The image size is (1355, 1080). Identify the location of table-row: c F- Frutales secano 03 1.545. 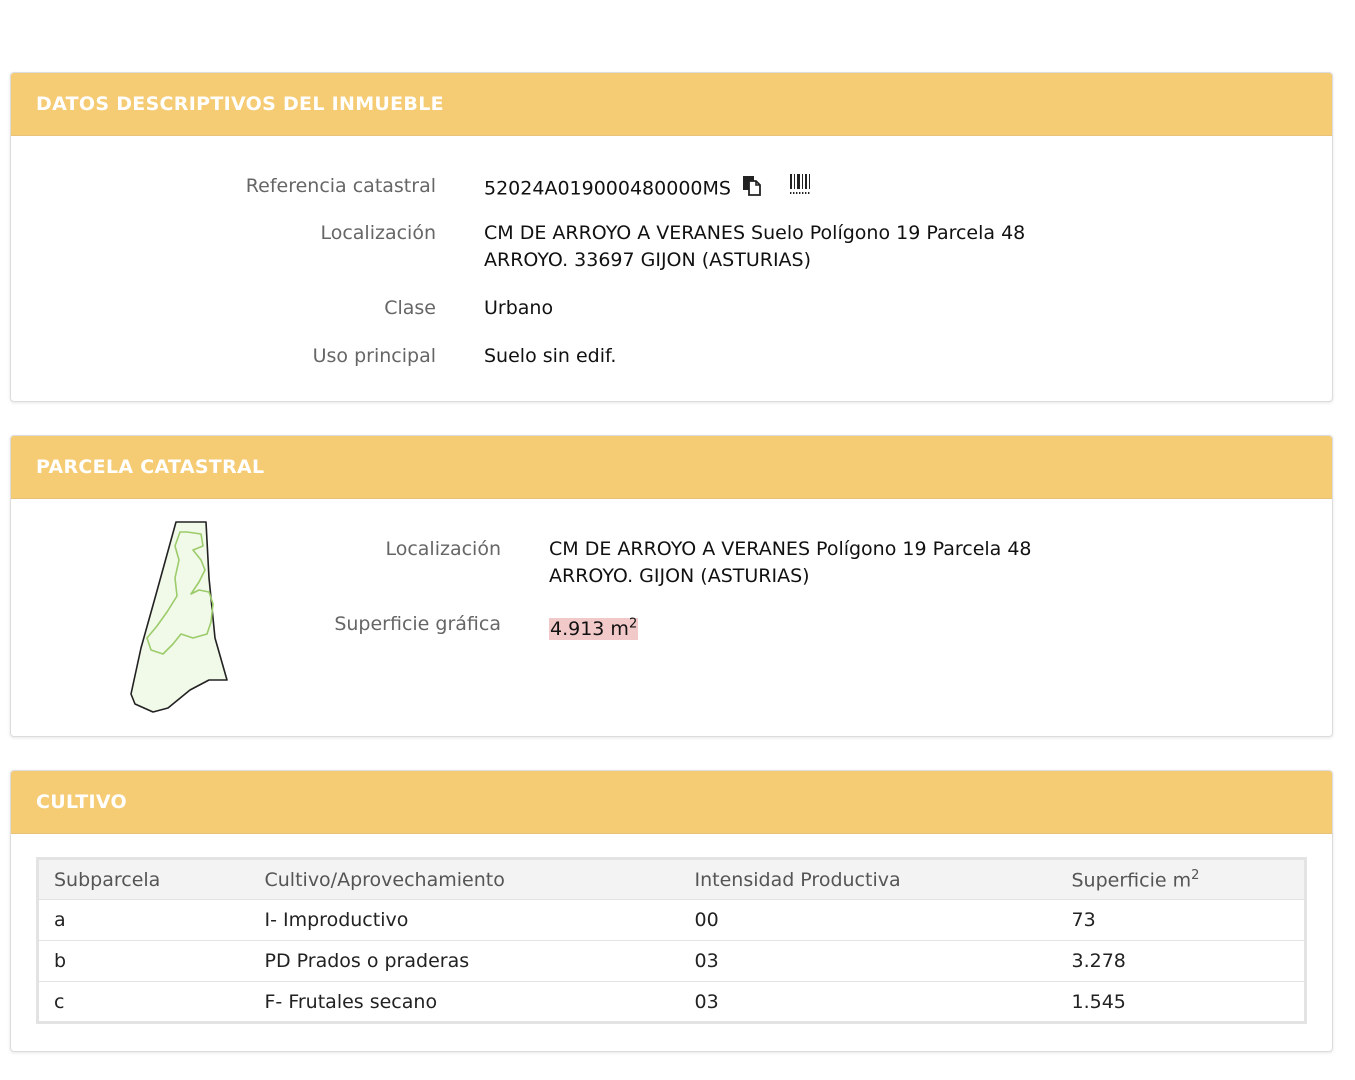
(672, 1002).